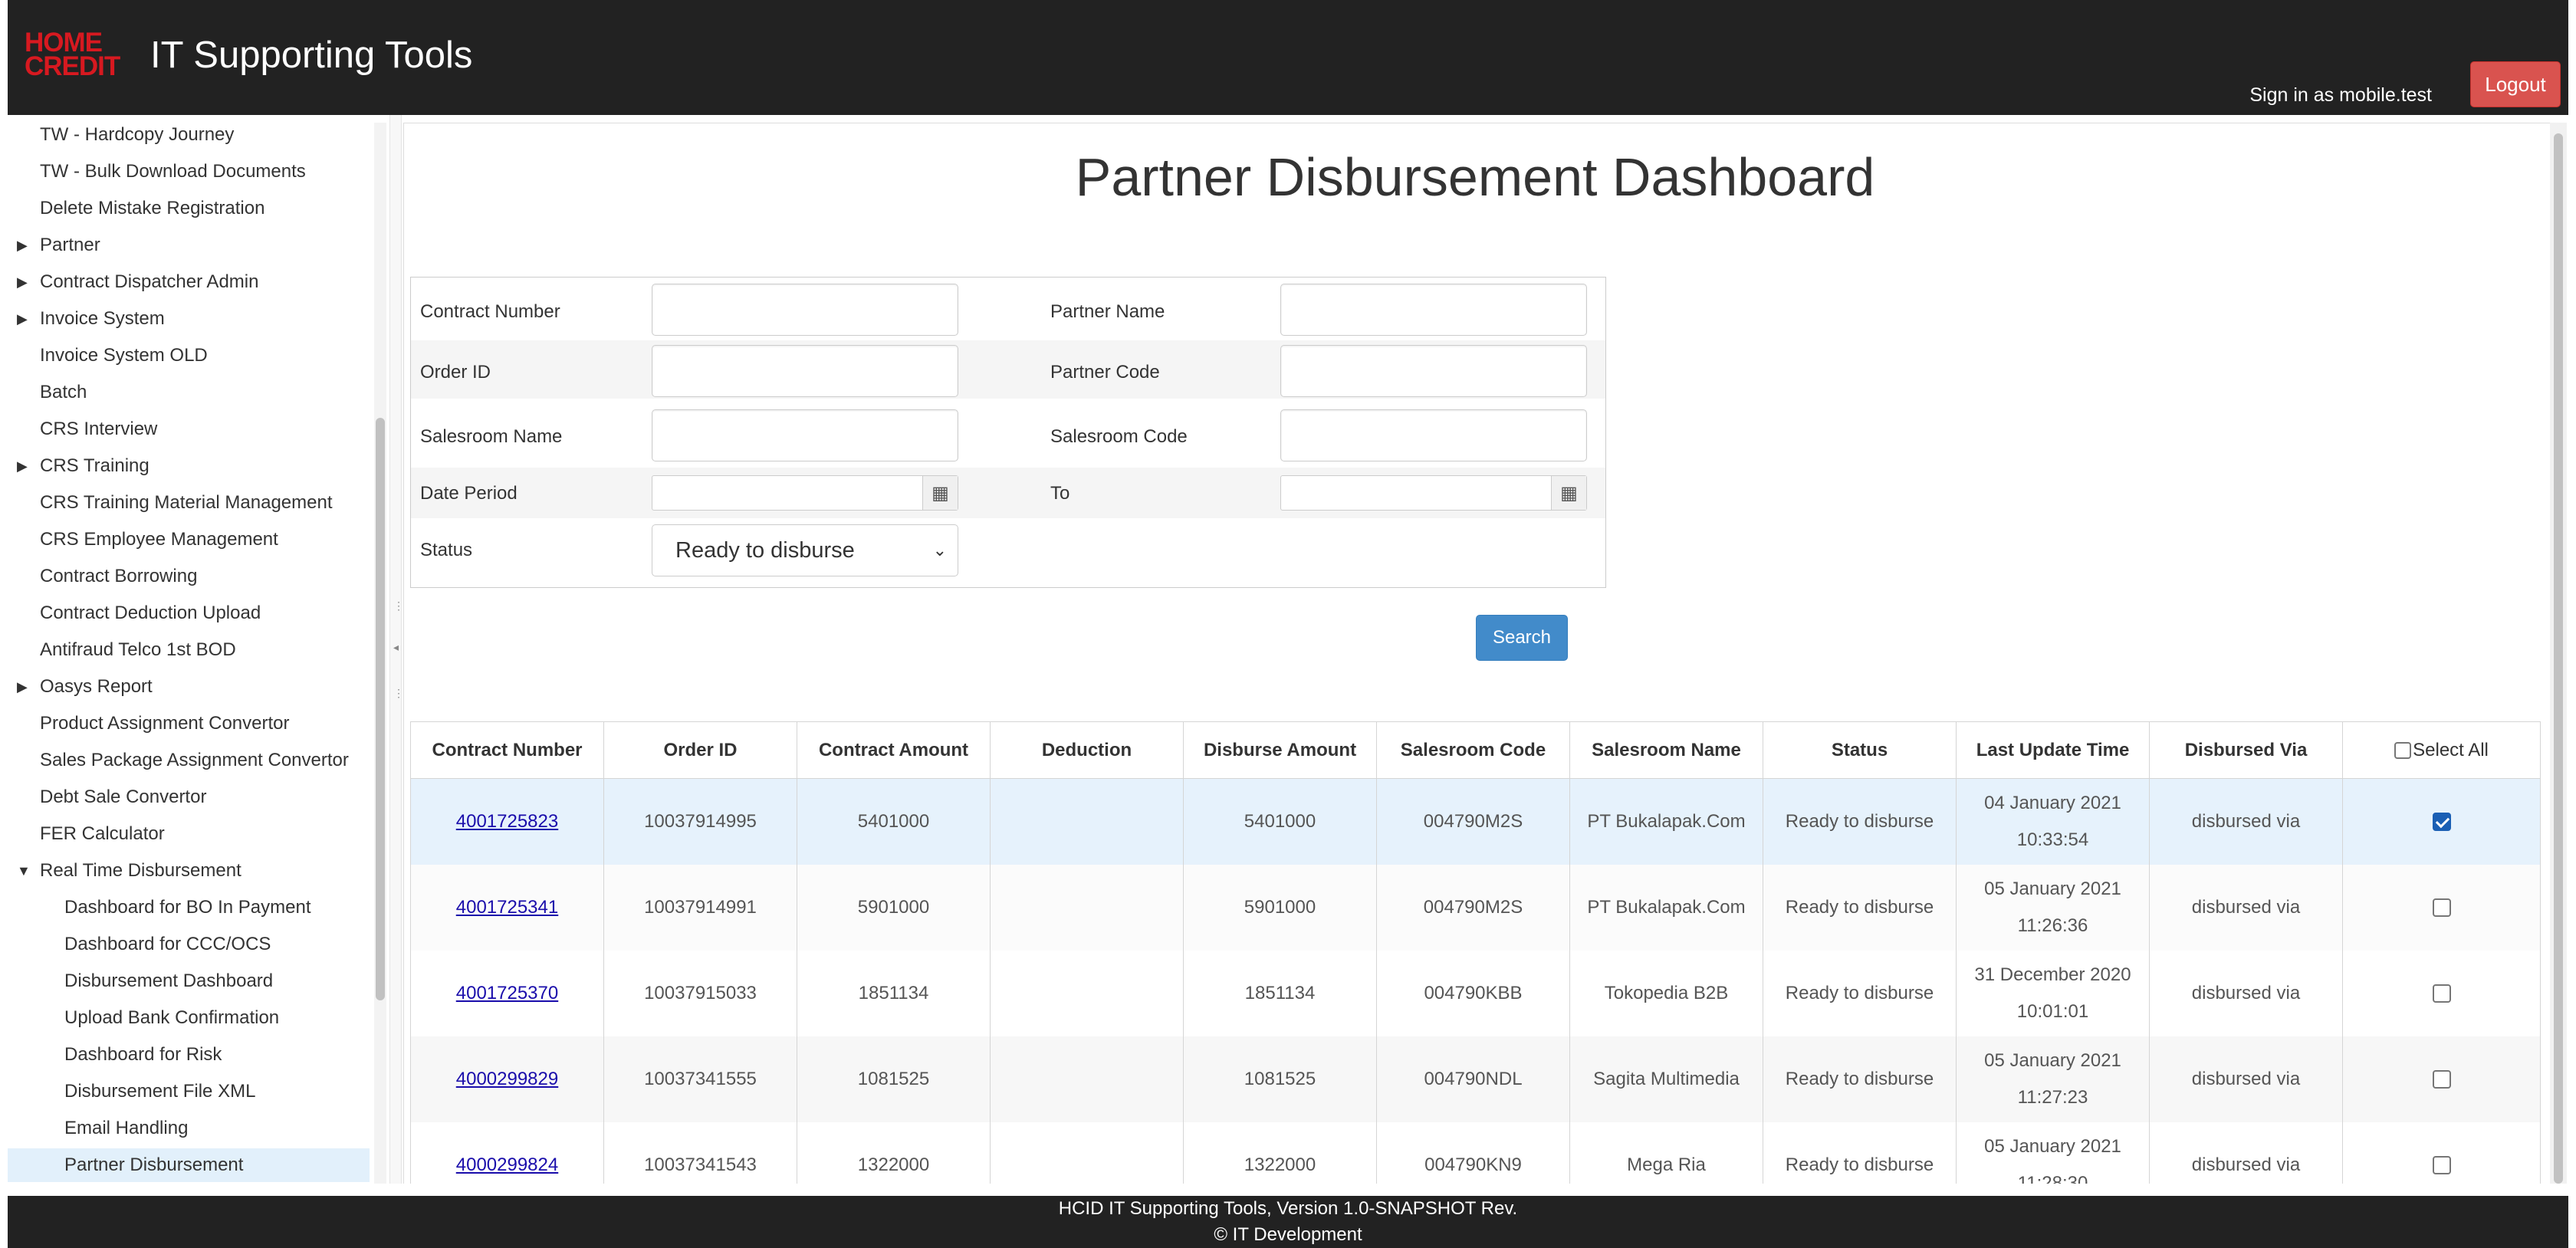 This screenshot has width=2576, height=1248. I want to click on sidebar-item-label: Contract Dispatcher Admin, so click(149, 281).